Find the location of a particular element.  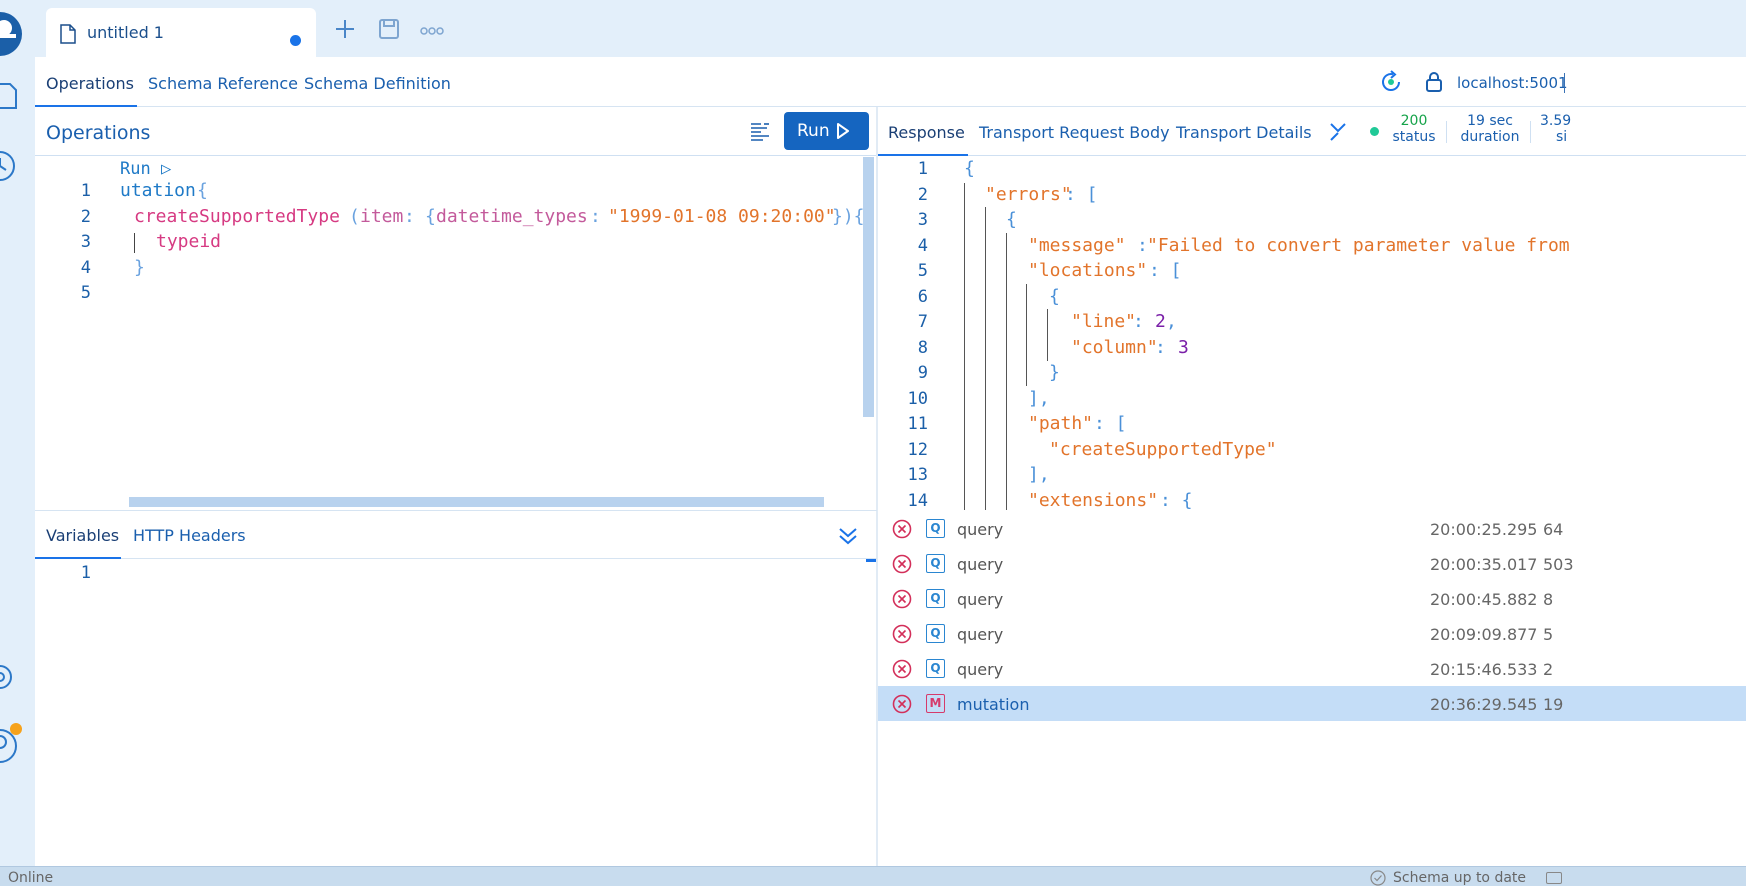

json-token: "line" is located at coordinates (1104, 321).